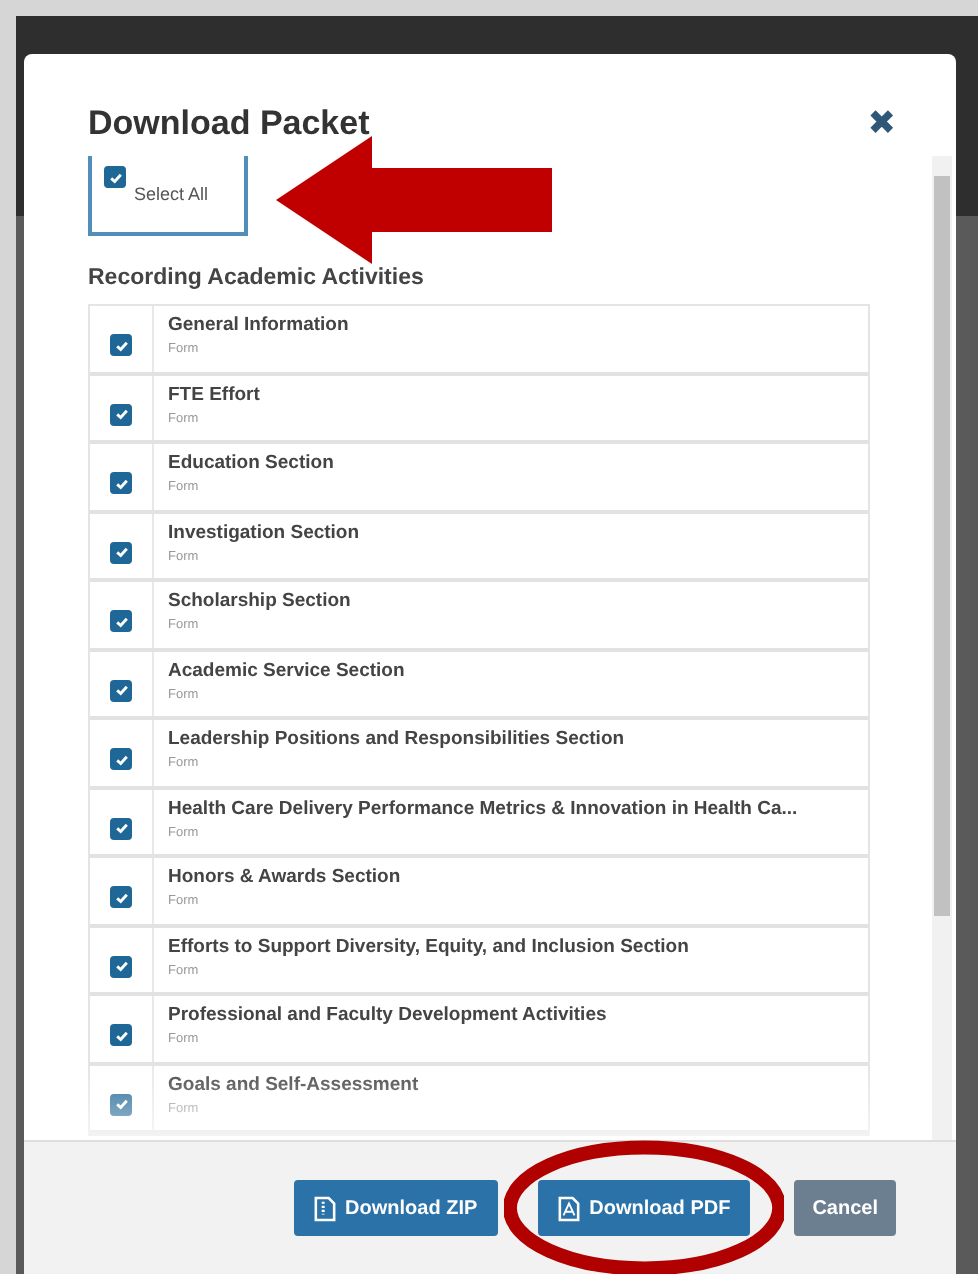  I want to click on item-title: FTE Effort, so click(214, 394).